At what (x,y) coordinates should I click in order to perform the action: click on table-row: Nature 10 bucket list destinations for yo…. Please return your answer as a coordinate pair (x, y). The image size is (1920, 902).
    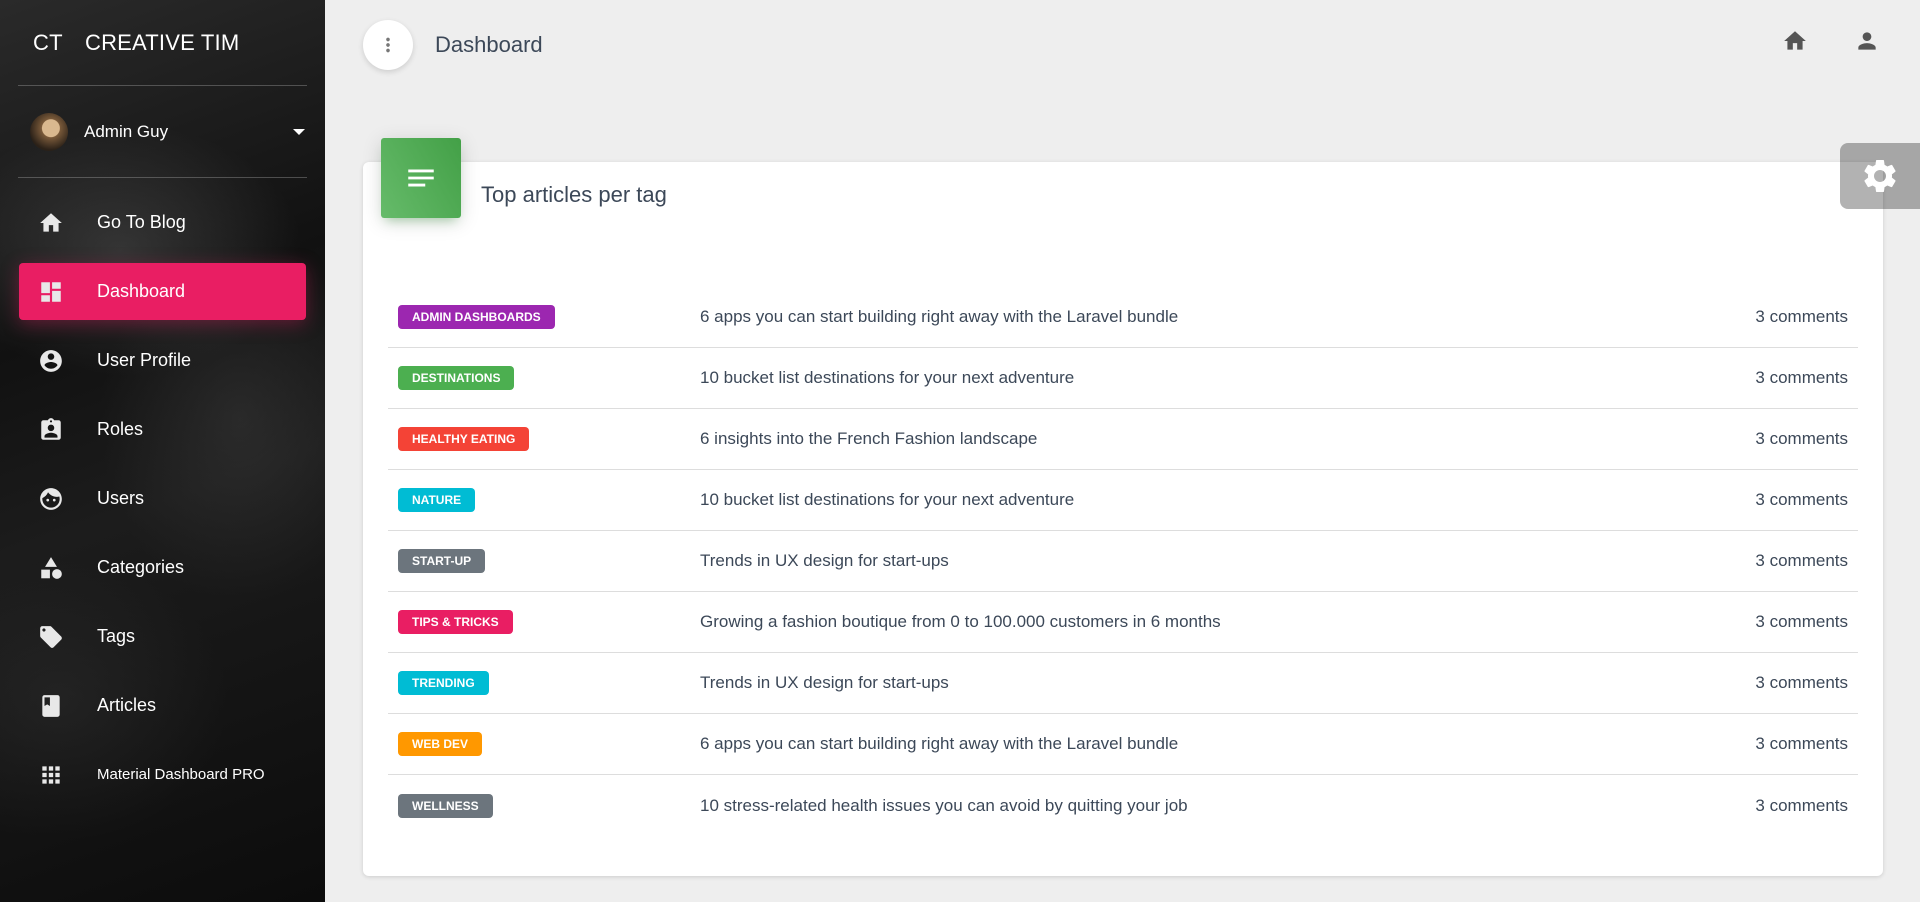
    Looking at the image, I should click on (1123, 500).